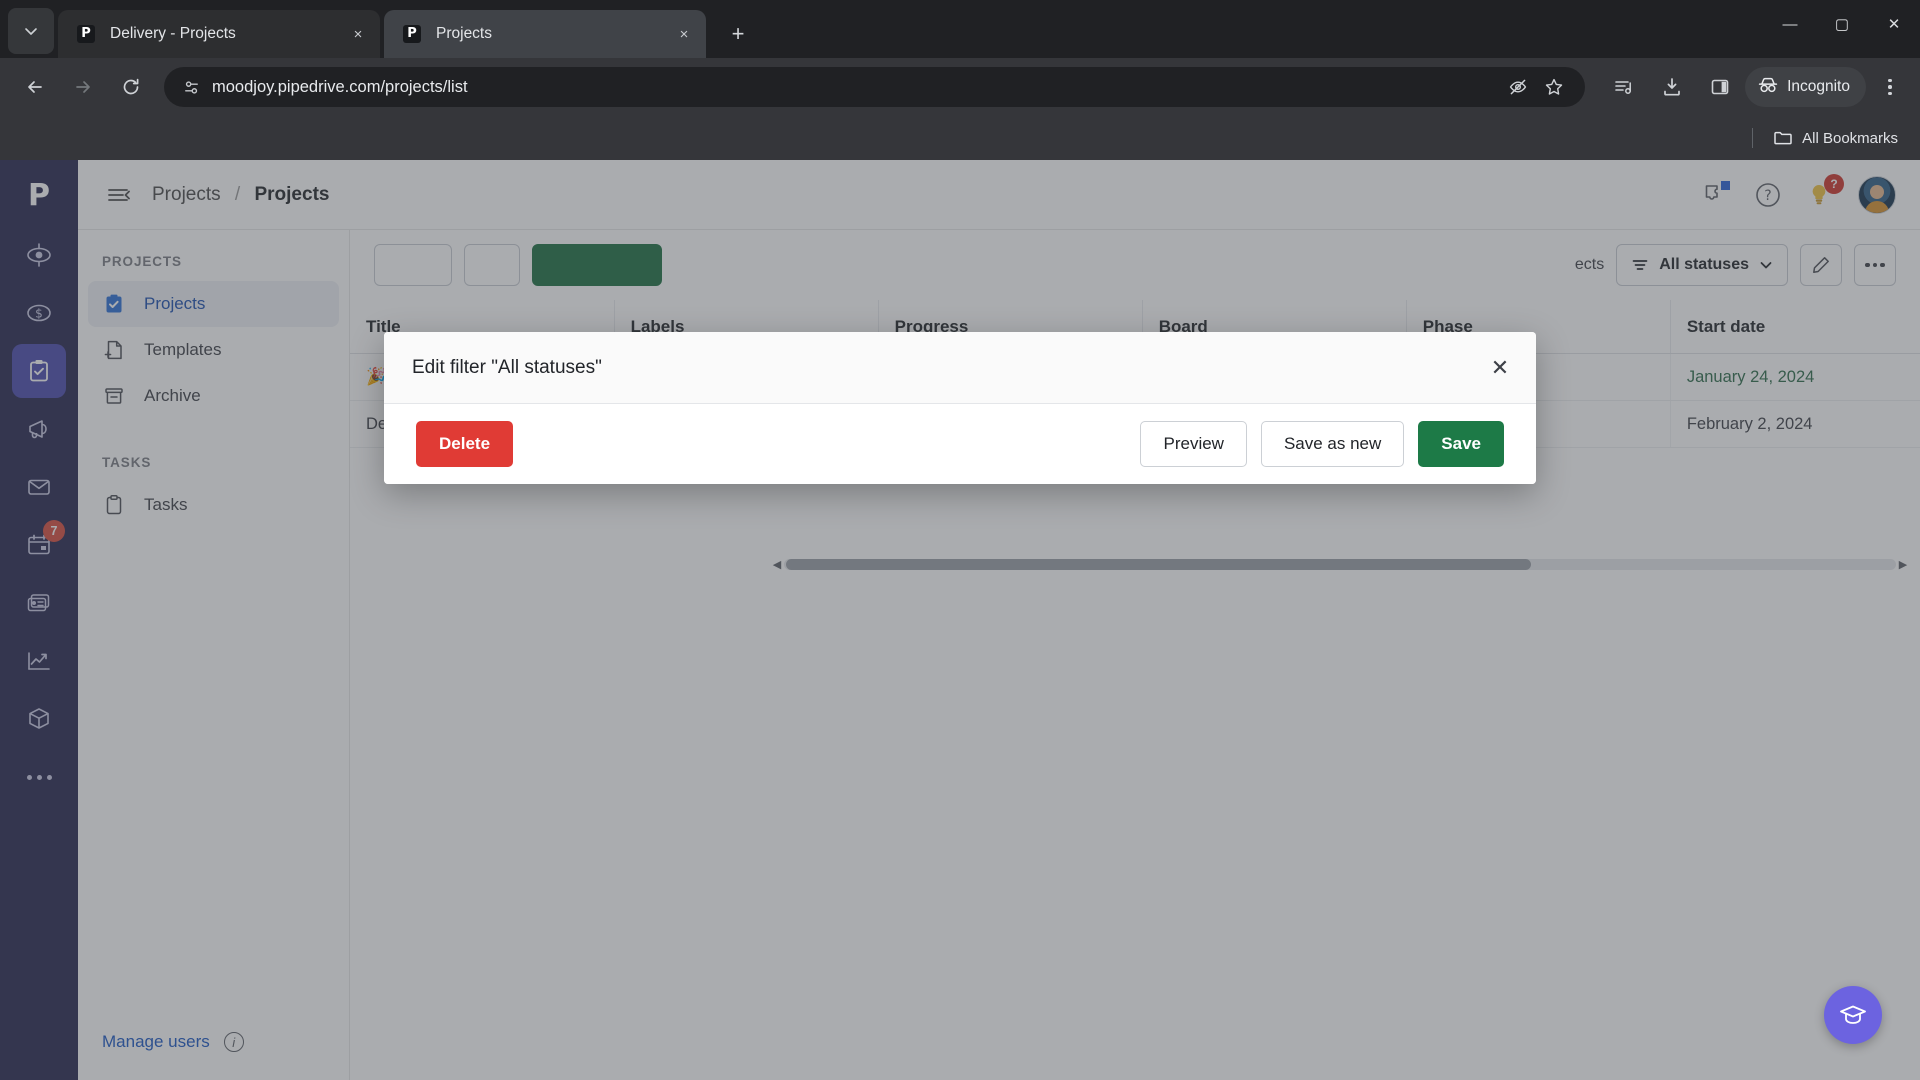 This screenshot has width=1920, height=1080. I want to click on back-icon, so click(35, 87).